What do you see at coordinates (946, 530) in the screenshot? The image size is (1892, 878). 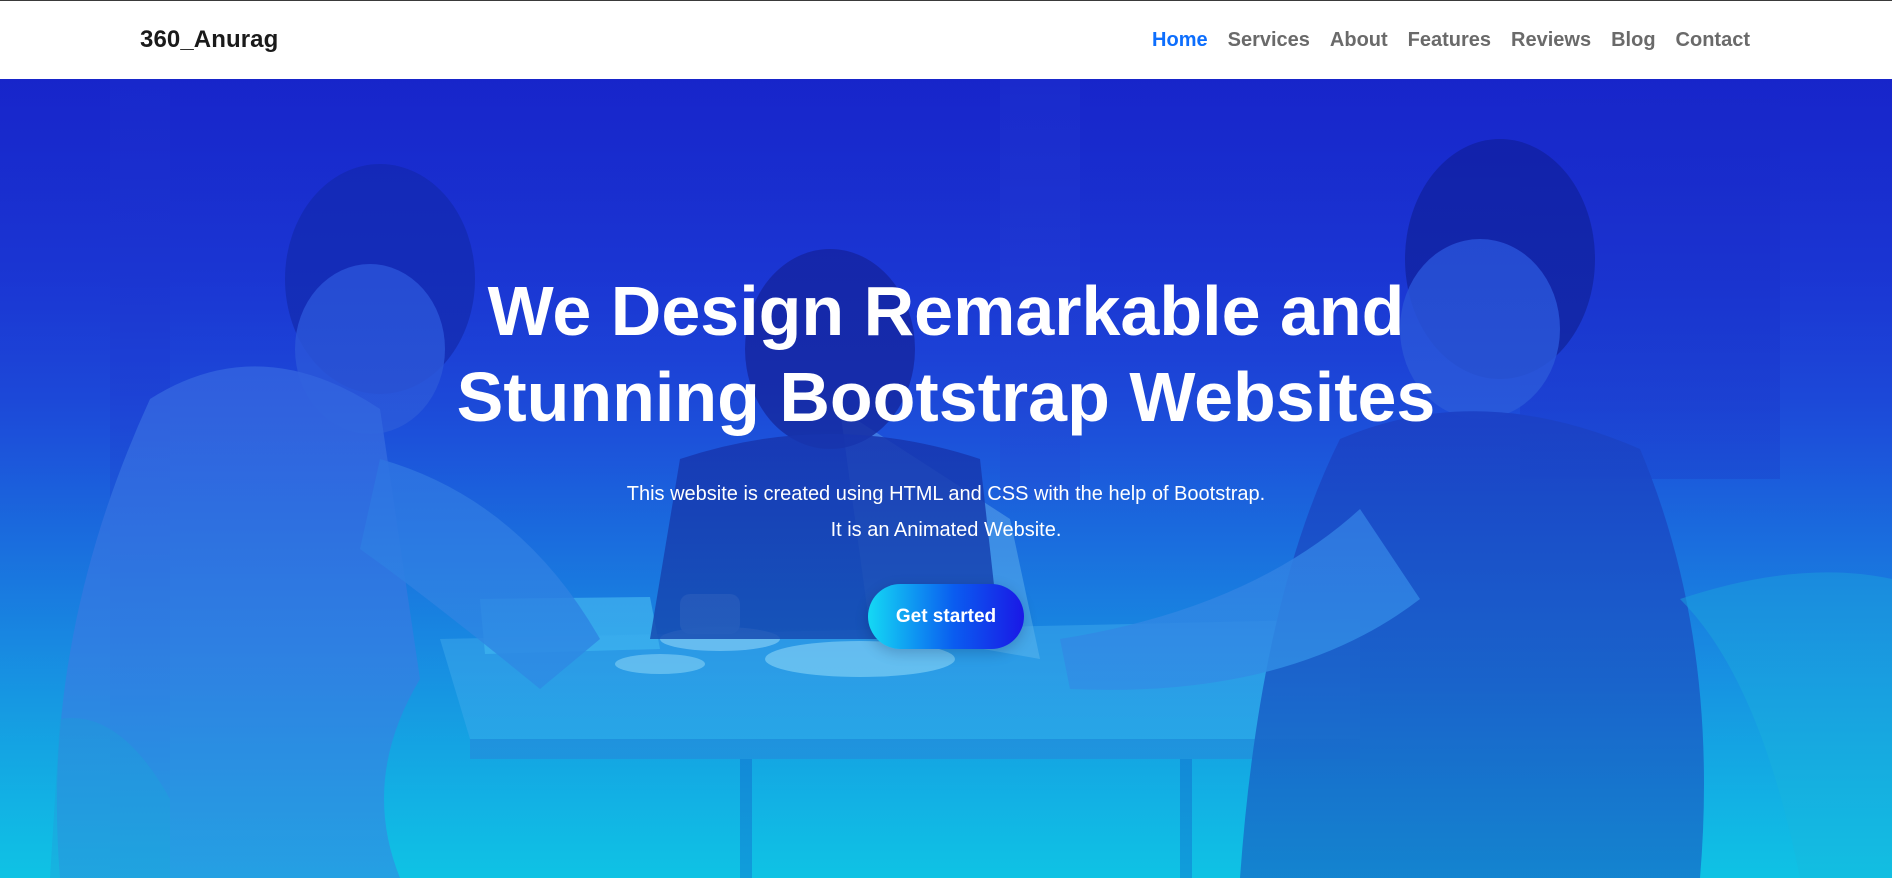 I see `hero-subtitle-line-2: It is an Animated Website.` at bounding box center [946, 530].